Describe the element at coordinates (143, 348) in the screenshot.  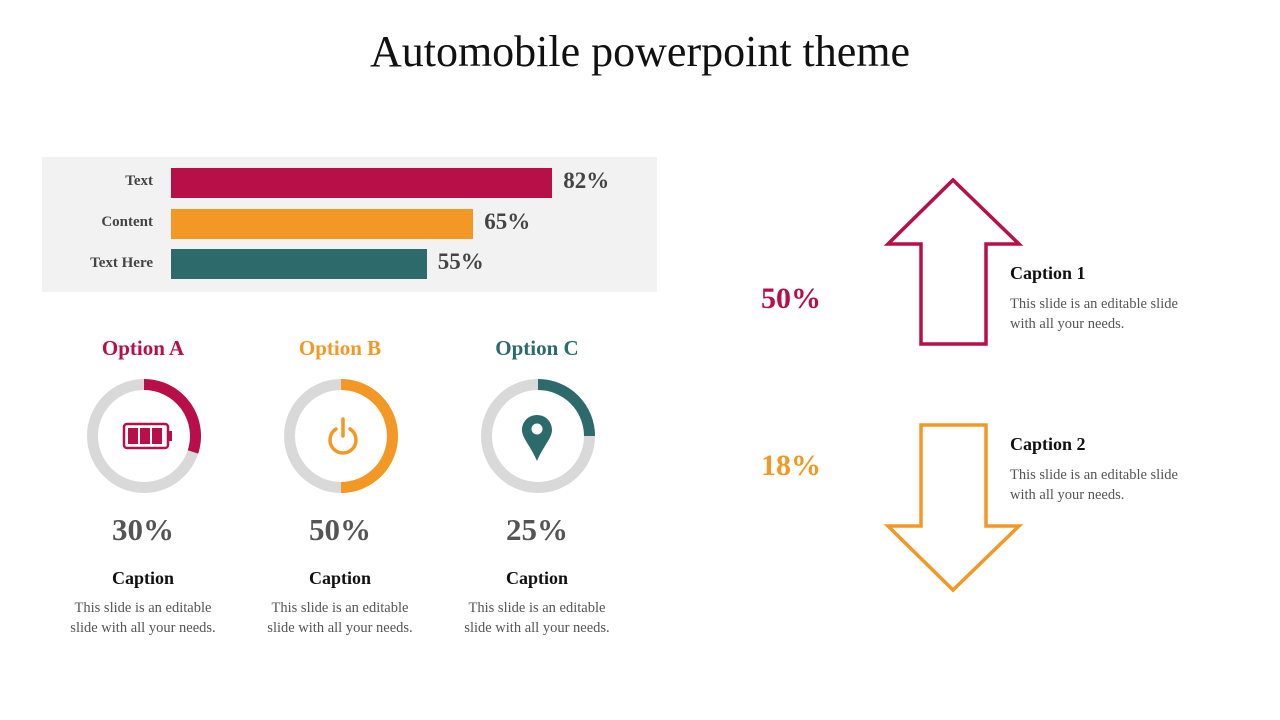
I see `option-title: Option A` at that location.